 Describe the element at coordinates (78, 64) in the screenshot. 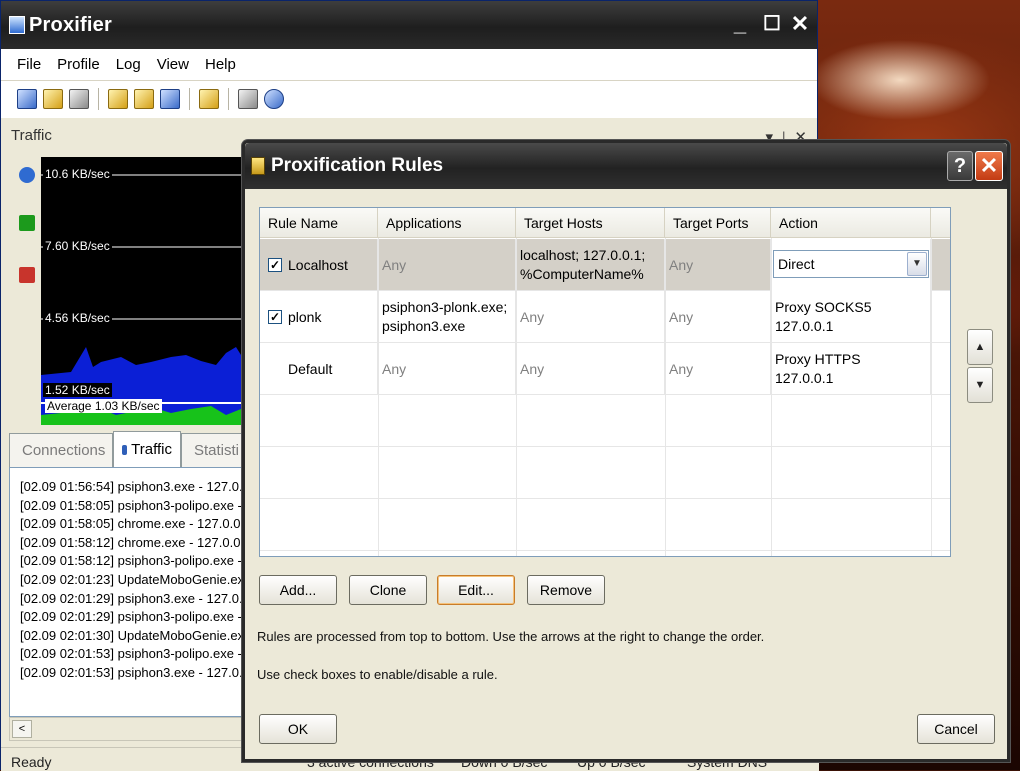

I see `menu-profile: Profile` at that location.